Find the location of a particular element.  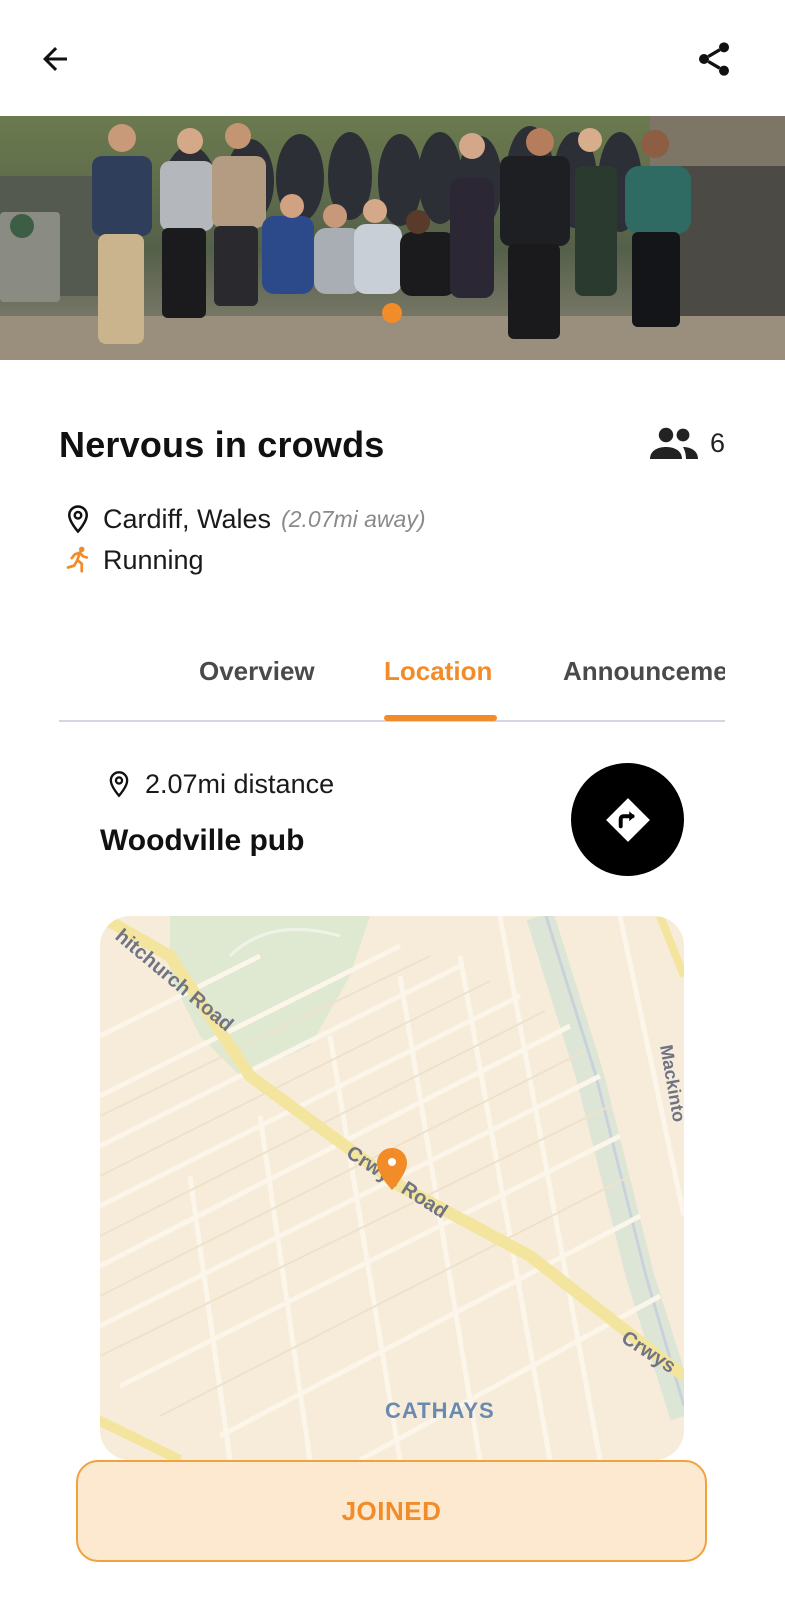

directions-icon is located at coordinates (627, 819).